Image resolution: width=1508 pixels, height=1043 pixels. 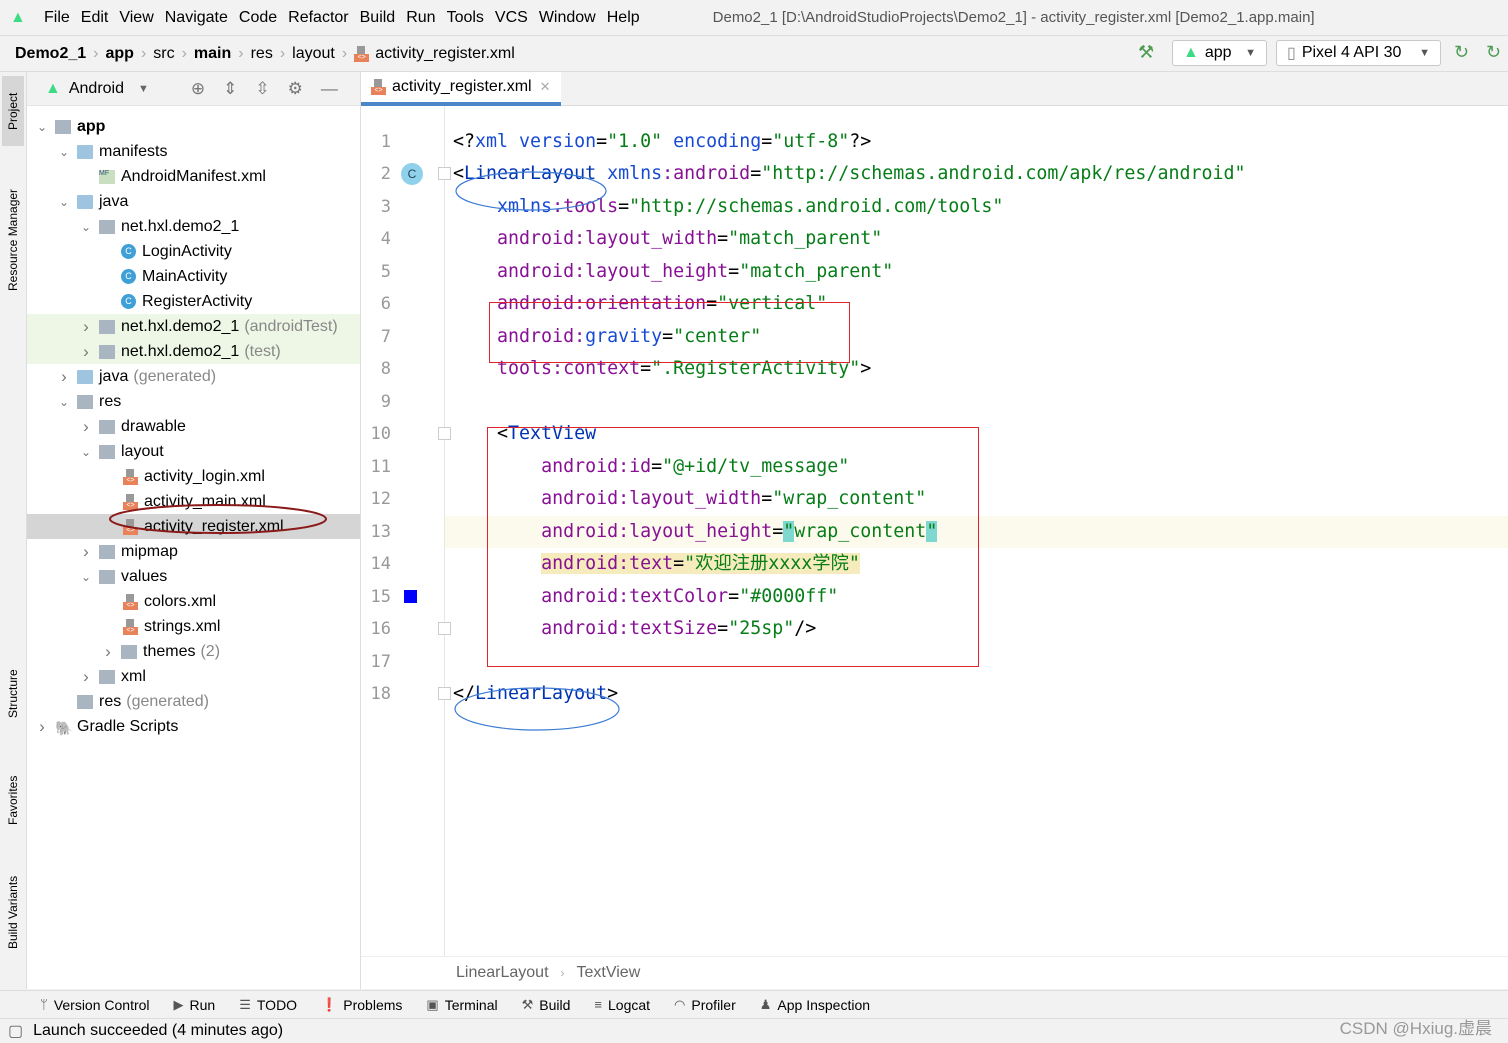 What do you see at coordinates (143, 89) in the screenshot?
I see `chevron-down-icon: ▼` at bounding box center [143, 89].